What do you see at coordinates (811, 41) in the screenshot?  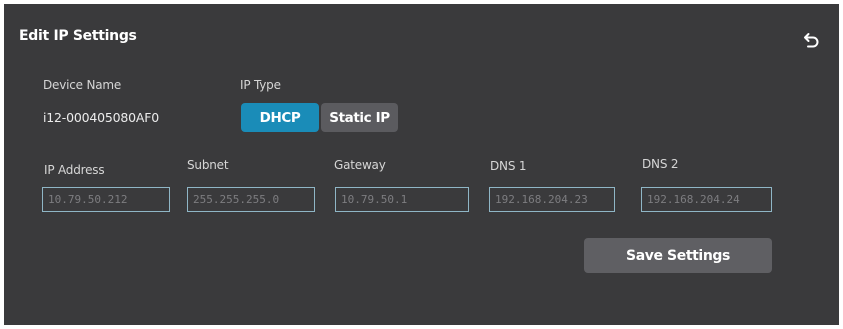 I see `undo-arrow-icon` at bounding box center [811, 41].